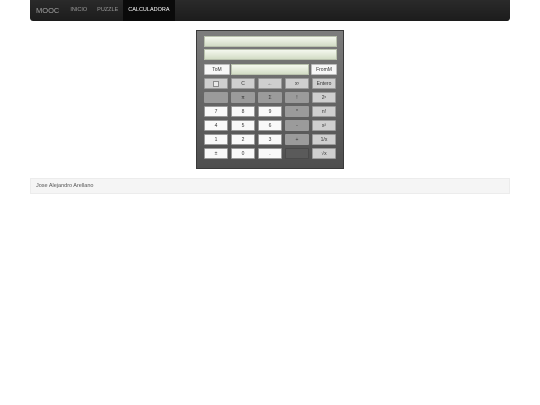 The image size is (540, 405). I want to click on broken-image-icon, so click(216, 83).